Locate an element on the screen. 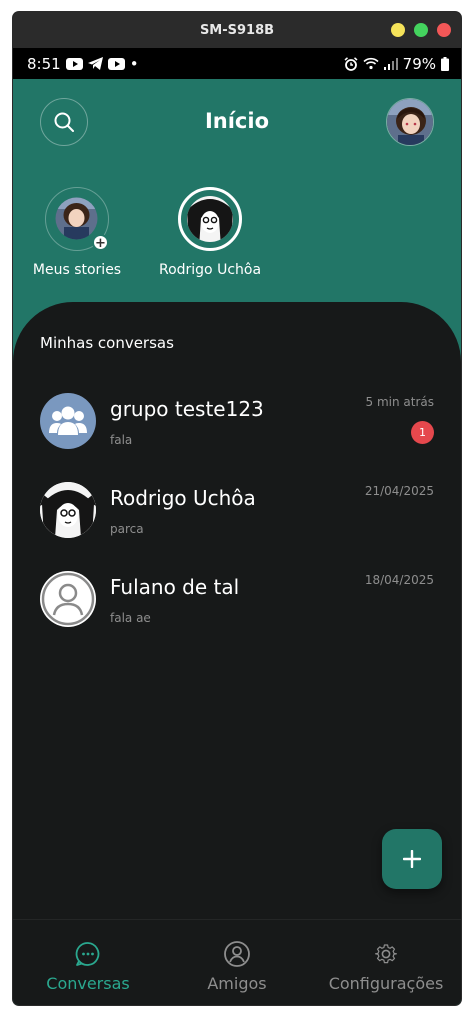 This screenshot has width=474, height=1021. story-avatar: + is located at coordinates (77, 219).